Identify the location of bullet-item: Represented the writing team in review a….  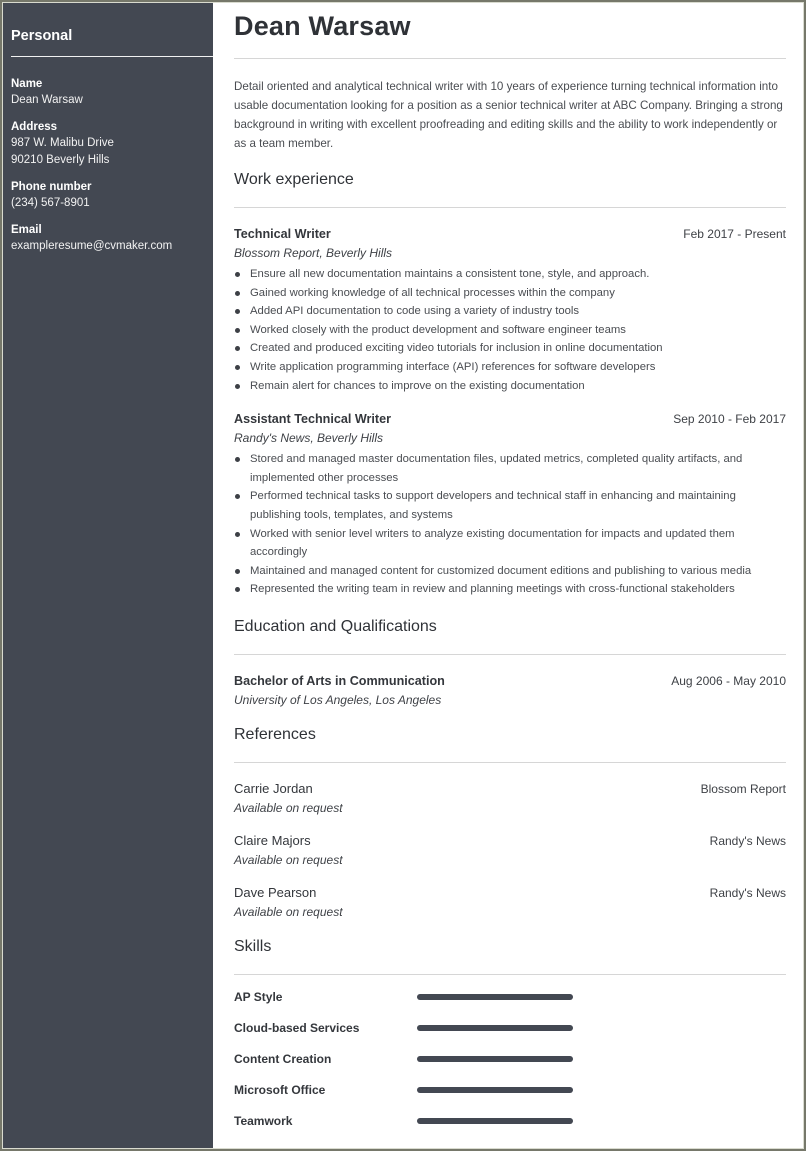
(510, 589).